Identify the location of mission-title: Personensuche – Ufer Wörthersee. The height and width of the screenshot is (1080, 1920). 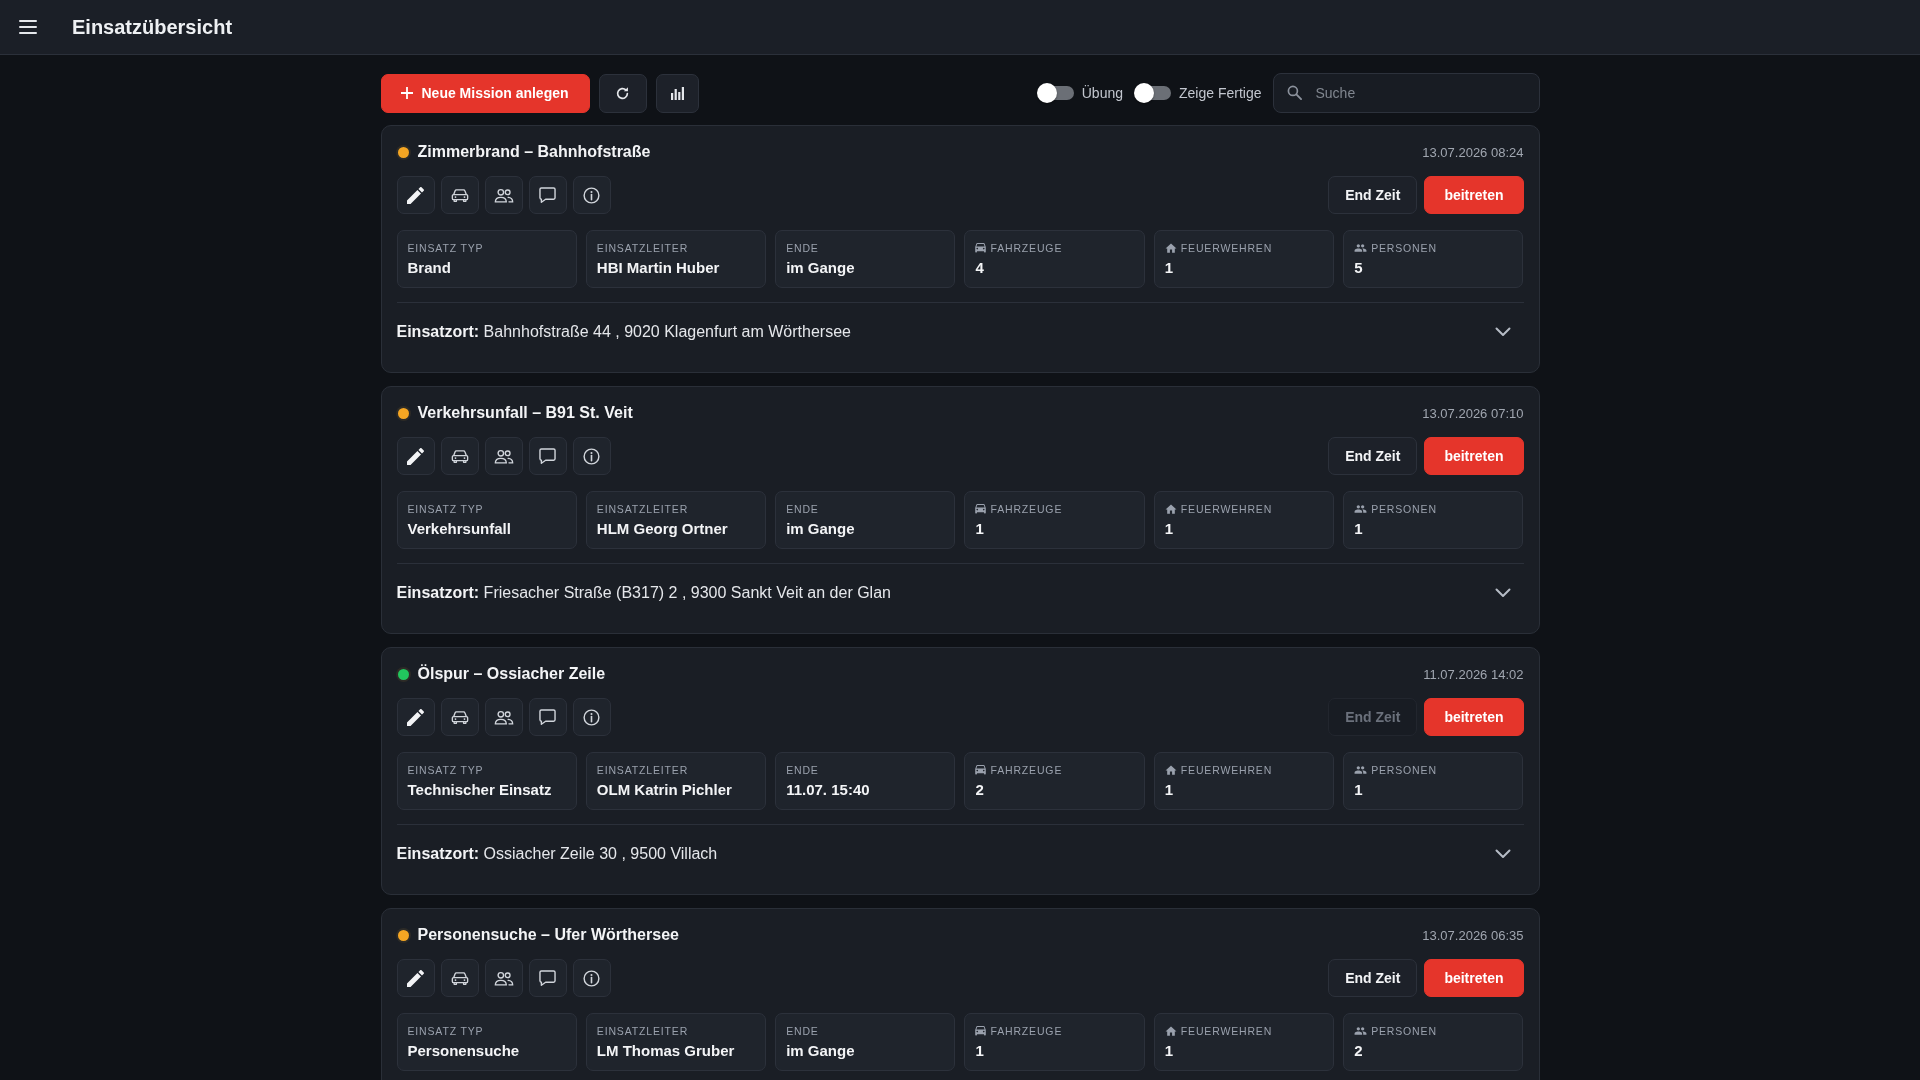
(548, 935).